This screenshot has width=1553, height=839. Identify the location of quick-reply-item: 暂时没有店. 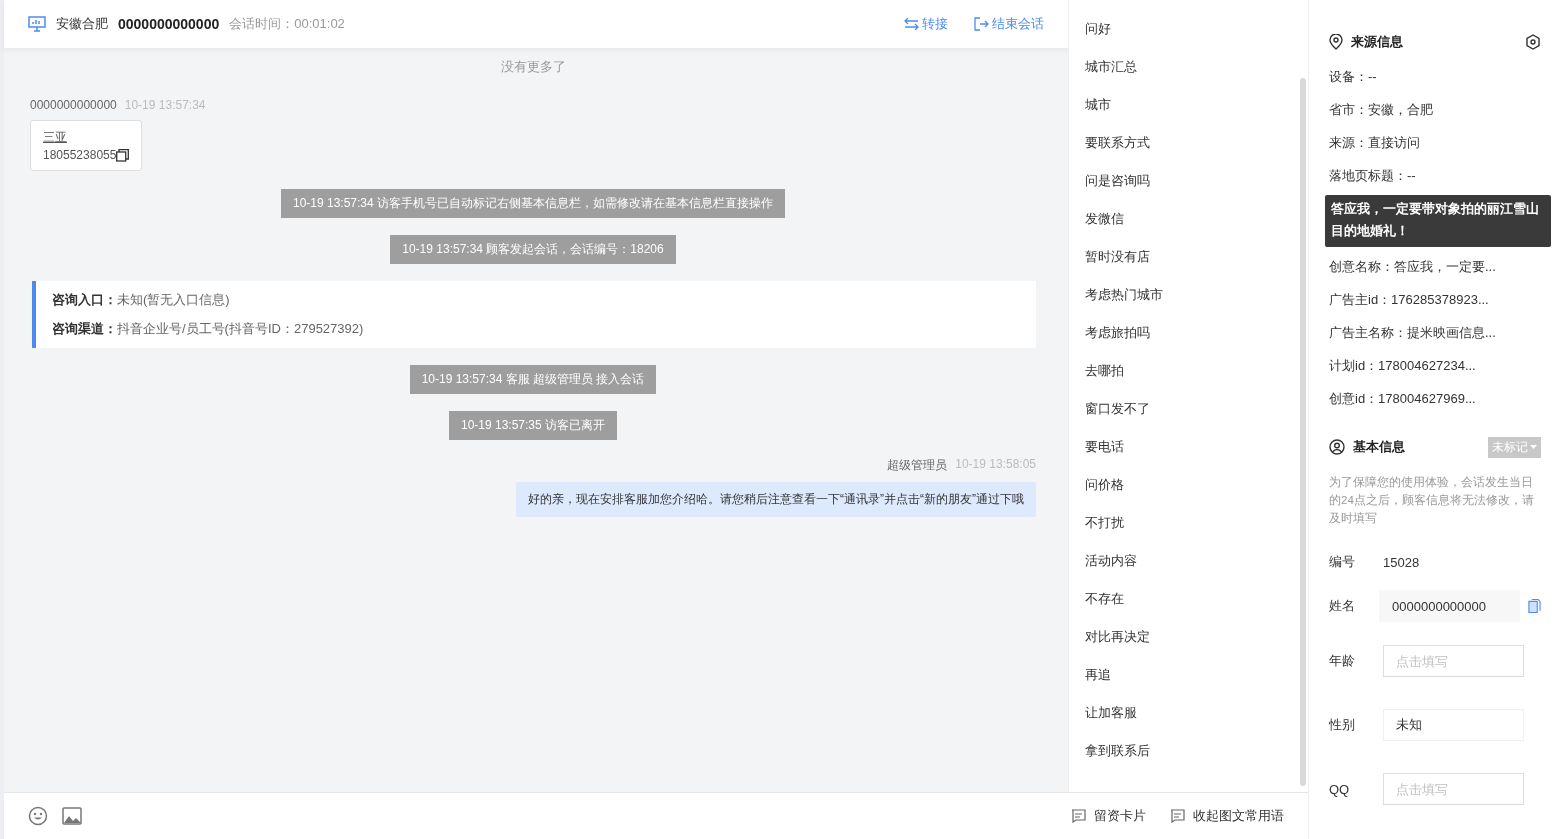
(1188, 259).